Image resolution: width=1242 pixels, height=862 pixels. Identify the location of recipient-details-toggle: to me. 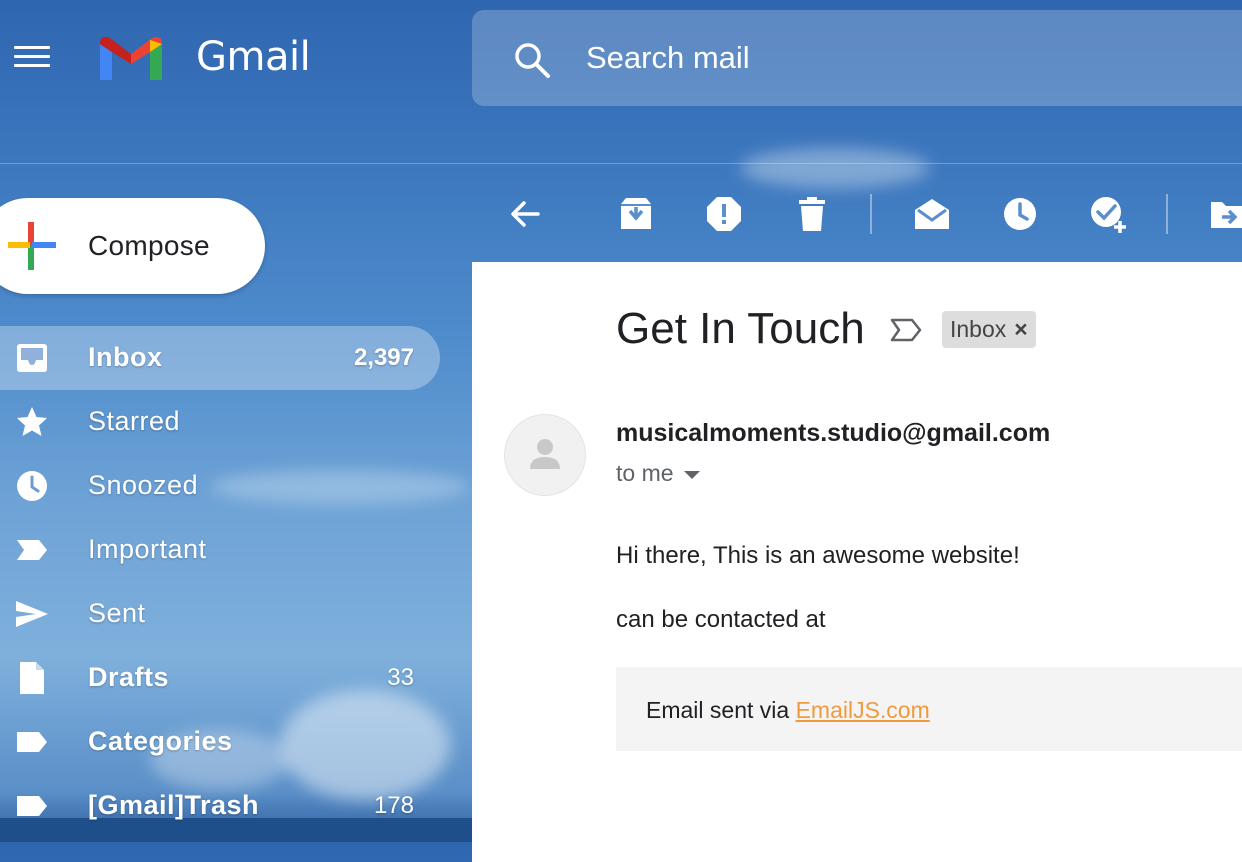
(658, 473).